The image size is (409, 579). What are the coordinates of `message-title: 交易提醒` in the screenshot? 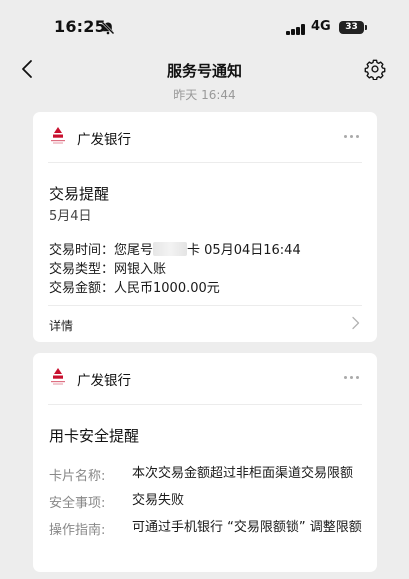 It's located at (79, 194).